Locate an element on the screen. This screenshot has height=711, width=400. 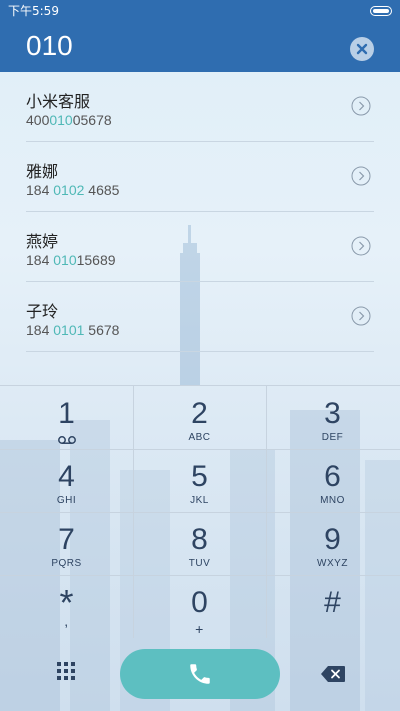
key-2: 2 ABC is located at coordinates (199, 417).